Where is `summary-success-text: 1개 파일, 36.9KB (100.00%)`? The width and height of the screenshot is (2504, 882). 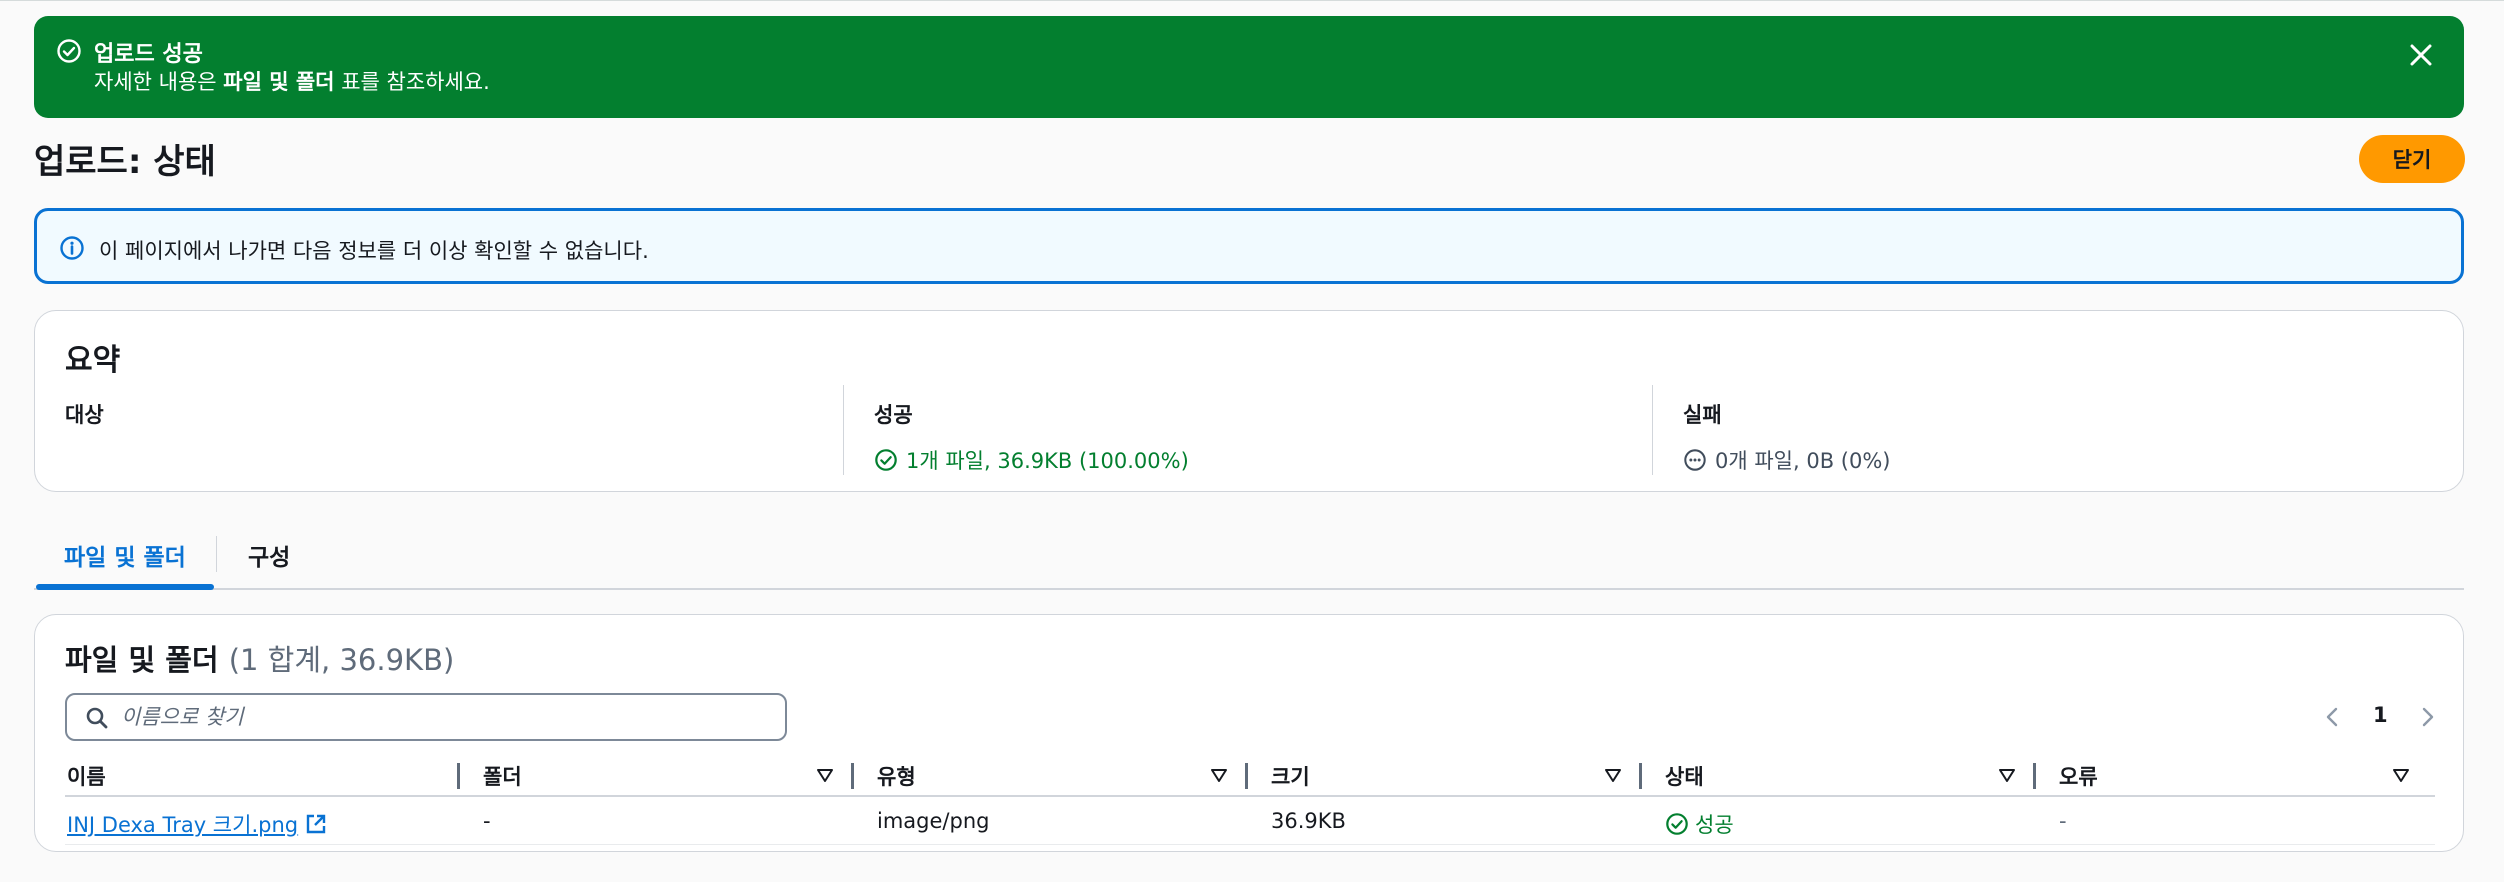
summary-success-text: 1개 파일, 36.9KB (100.00%) is located at coordinates (1047, 461).